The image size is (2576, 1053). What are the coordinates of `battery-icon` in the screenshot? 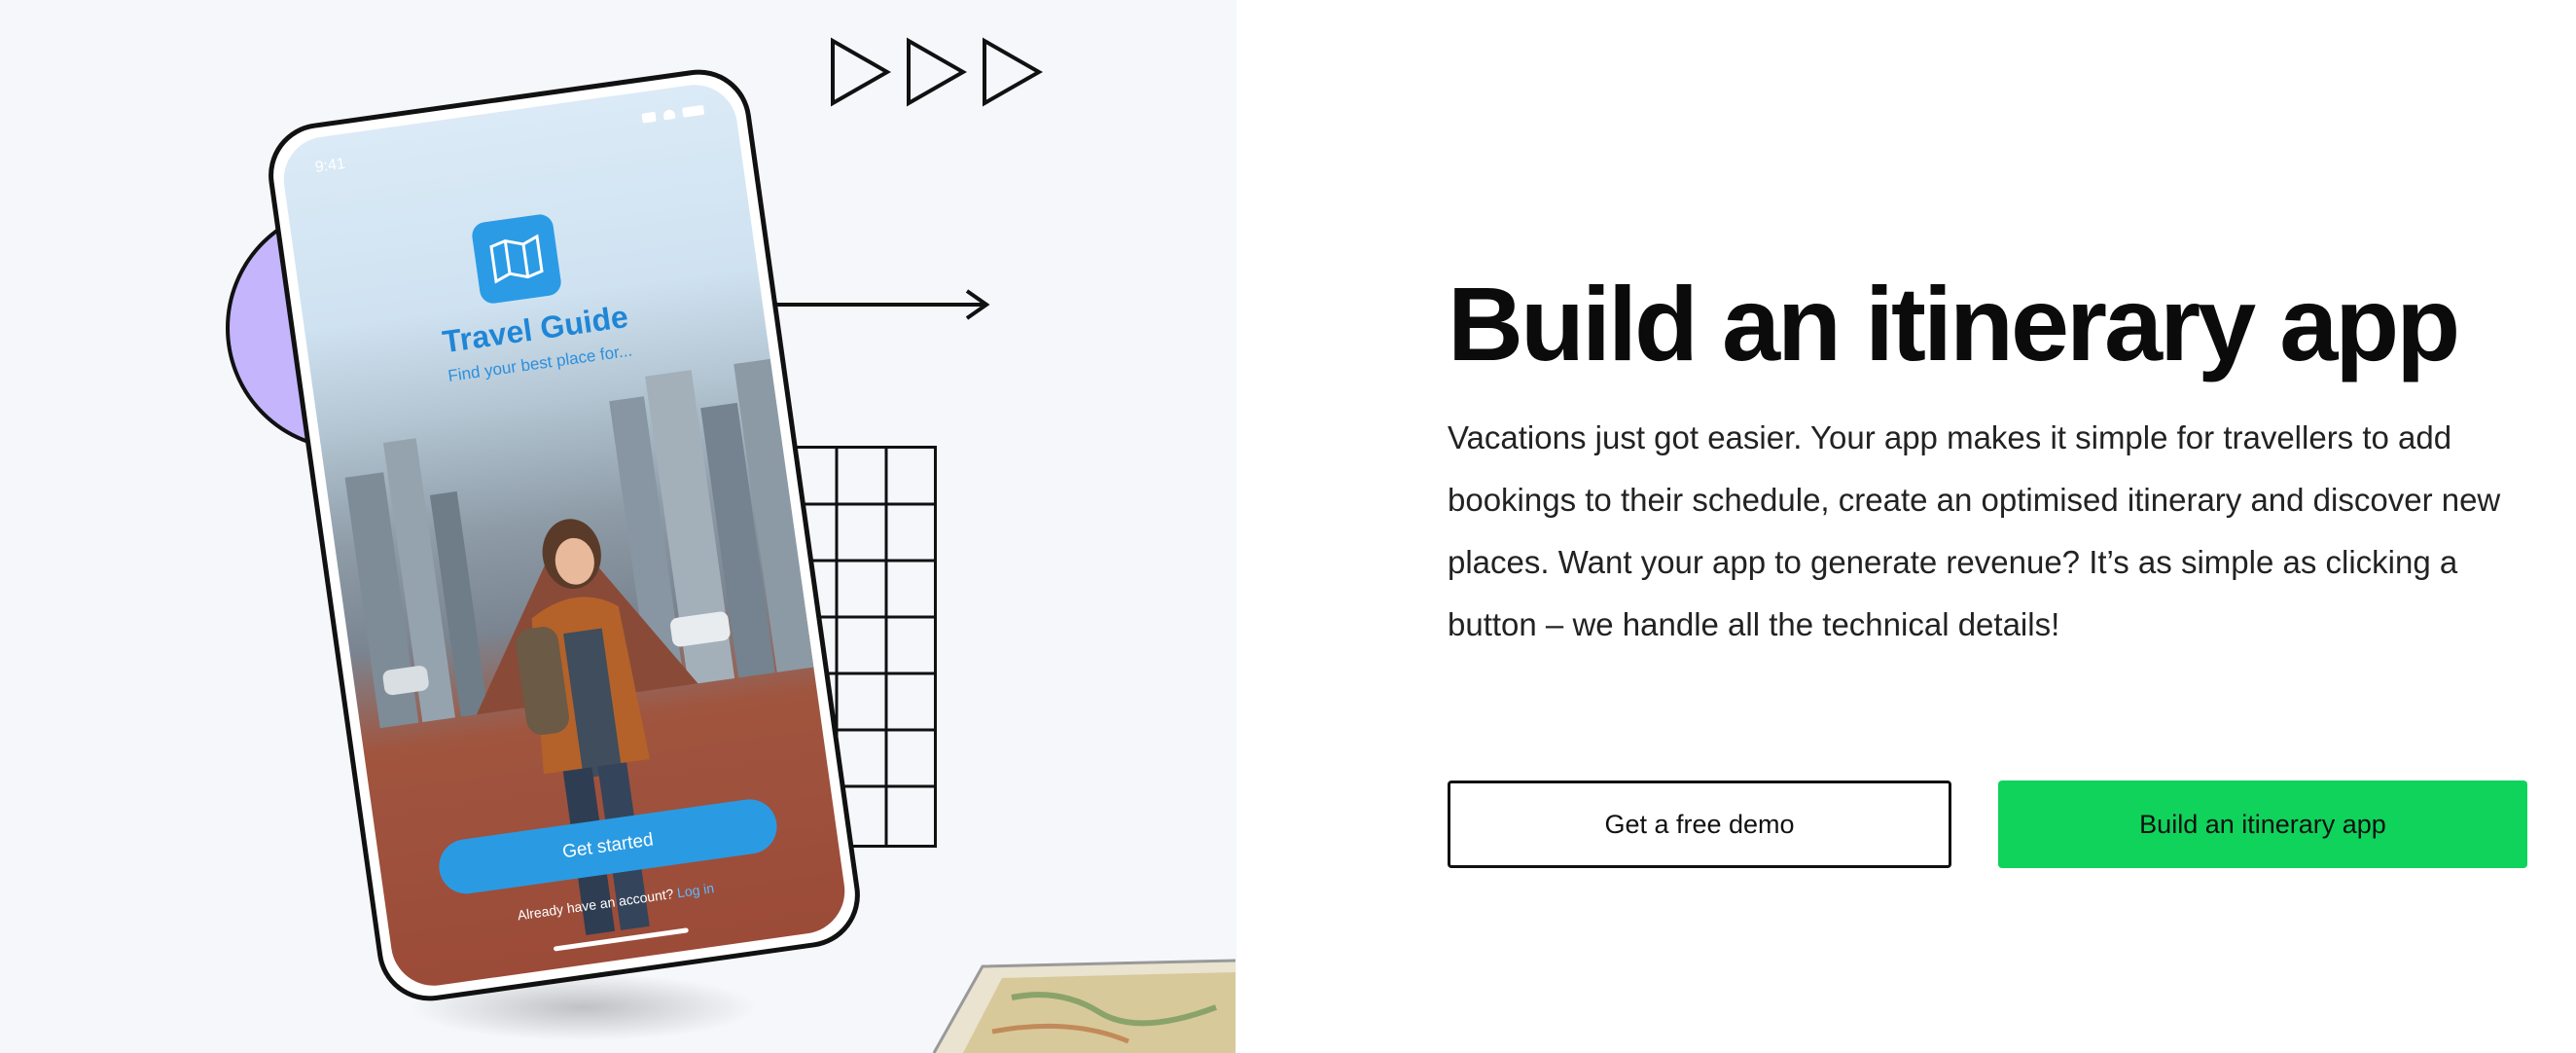 It's located at (693, 111).